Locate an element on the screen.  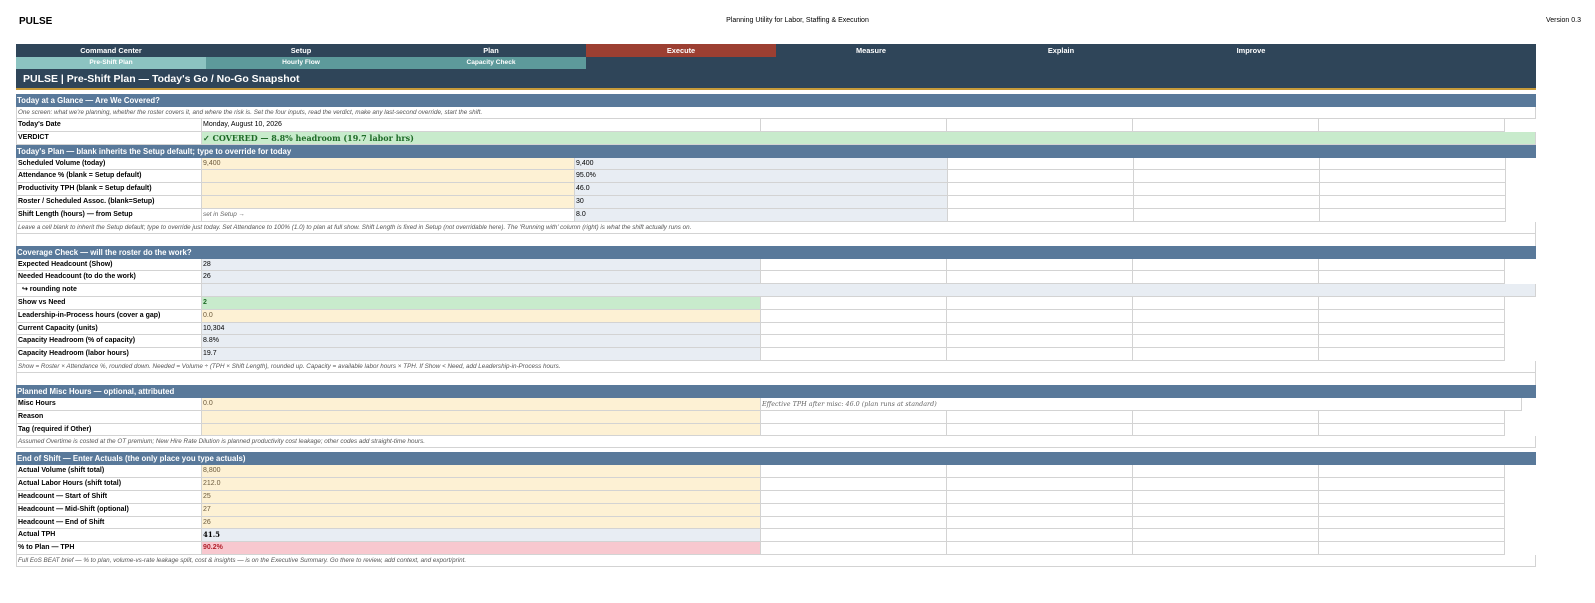
headroom-hours-row: Capacity Headroom (labor hours) 19.7 is located at coordinates (776, 354).